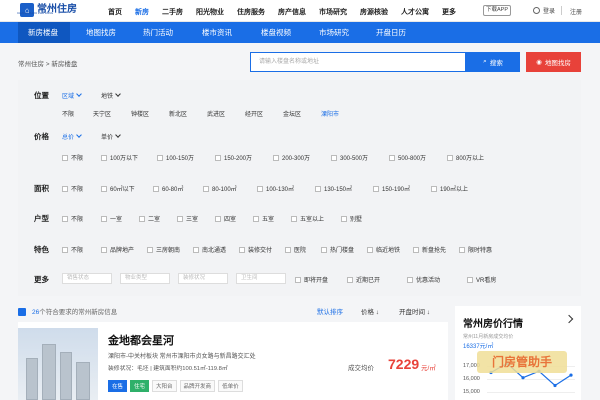  What do you see at coordinates (72, 188) in the screenshot?
I see `area-option: 不限` at bounding box center [72, 188].